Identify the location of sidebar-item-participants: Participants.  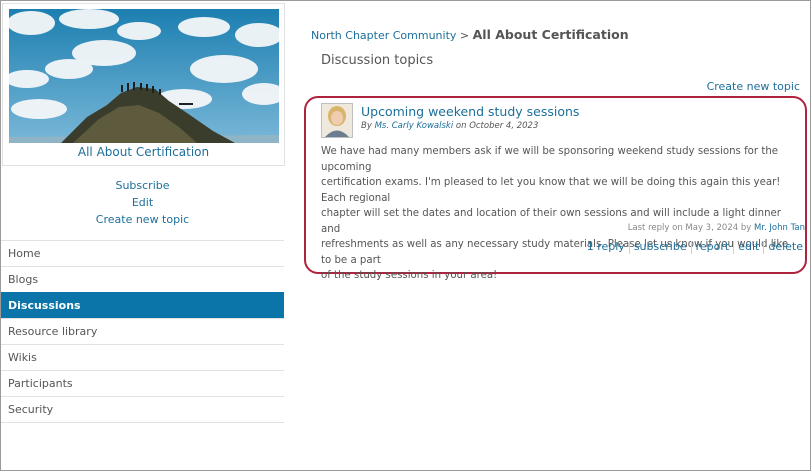
(142, 383).